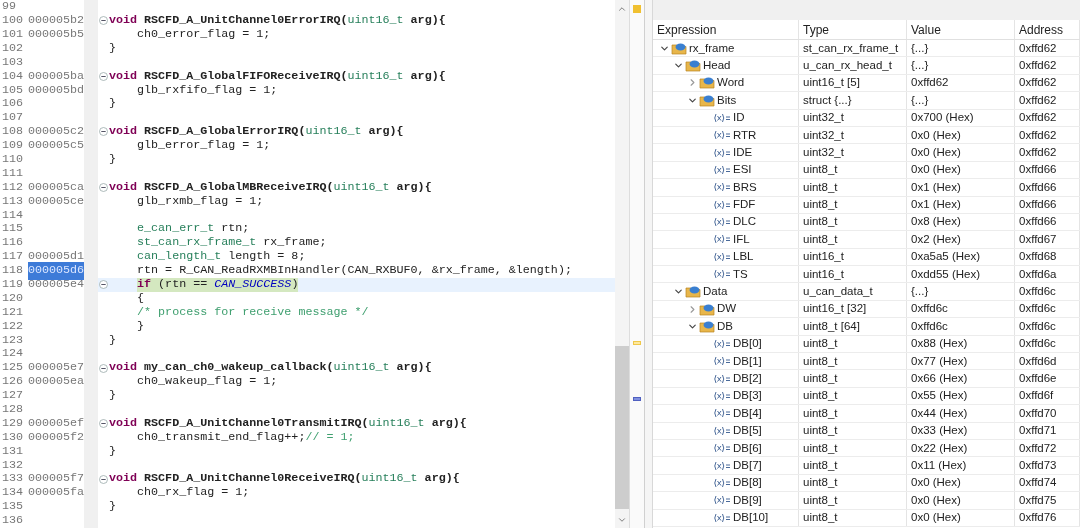 The height and width of the screenshot is (528, 1080). Describe the element at coordinates (747, 379) in the screenshot. I see `expression-name: DB[2]` at that location.